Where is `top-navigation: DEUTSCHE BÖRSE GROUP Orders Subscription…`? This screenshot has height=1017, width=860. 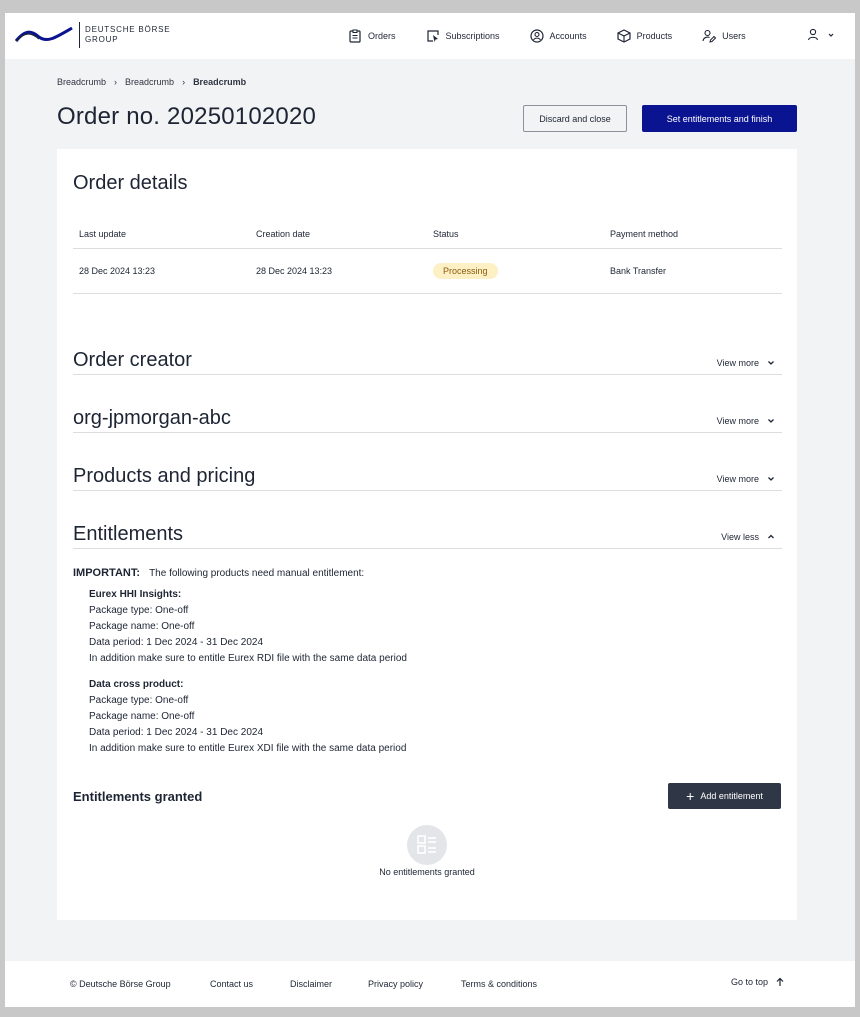
top-navigation: DEUTSCHE BÖRSE GROUP Orders Subscription… is located at coordinates (430, 36).